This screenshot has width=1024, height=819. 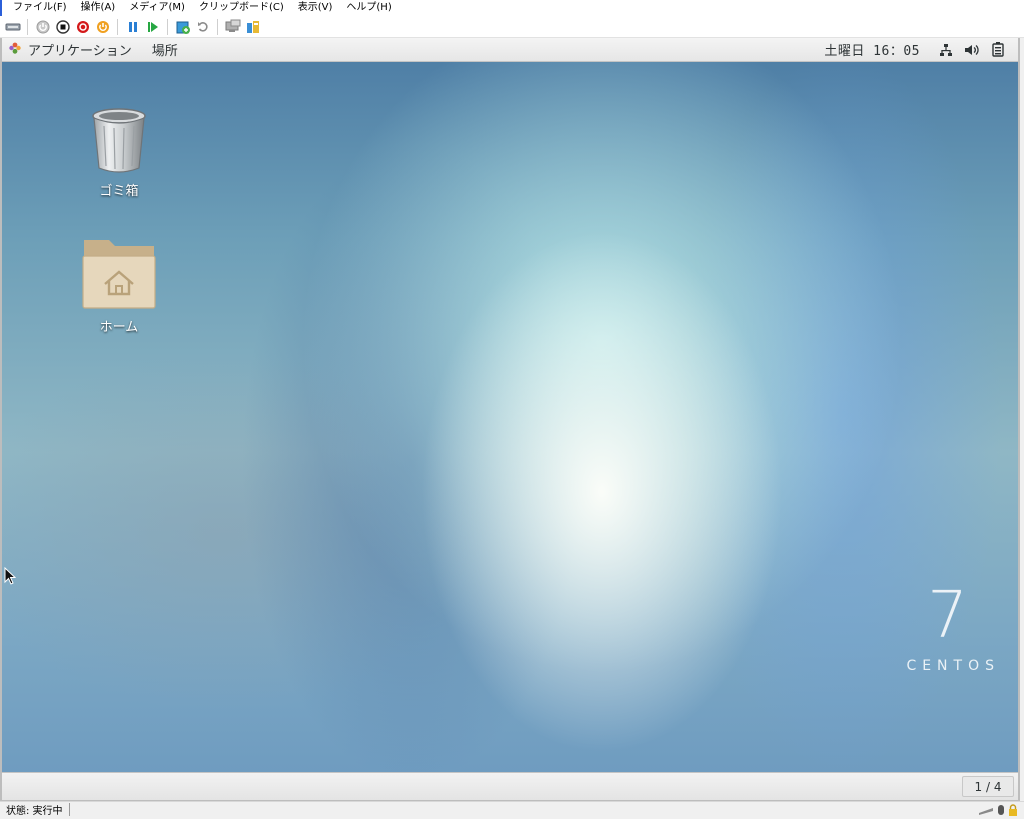 I want to click on menu-action: 操作(A), so click(x=98, y=8).